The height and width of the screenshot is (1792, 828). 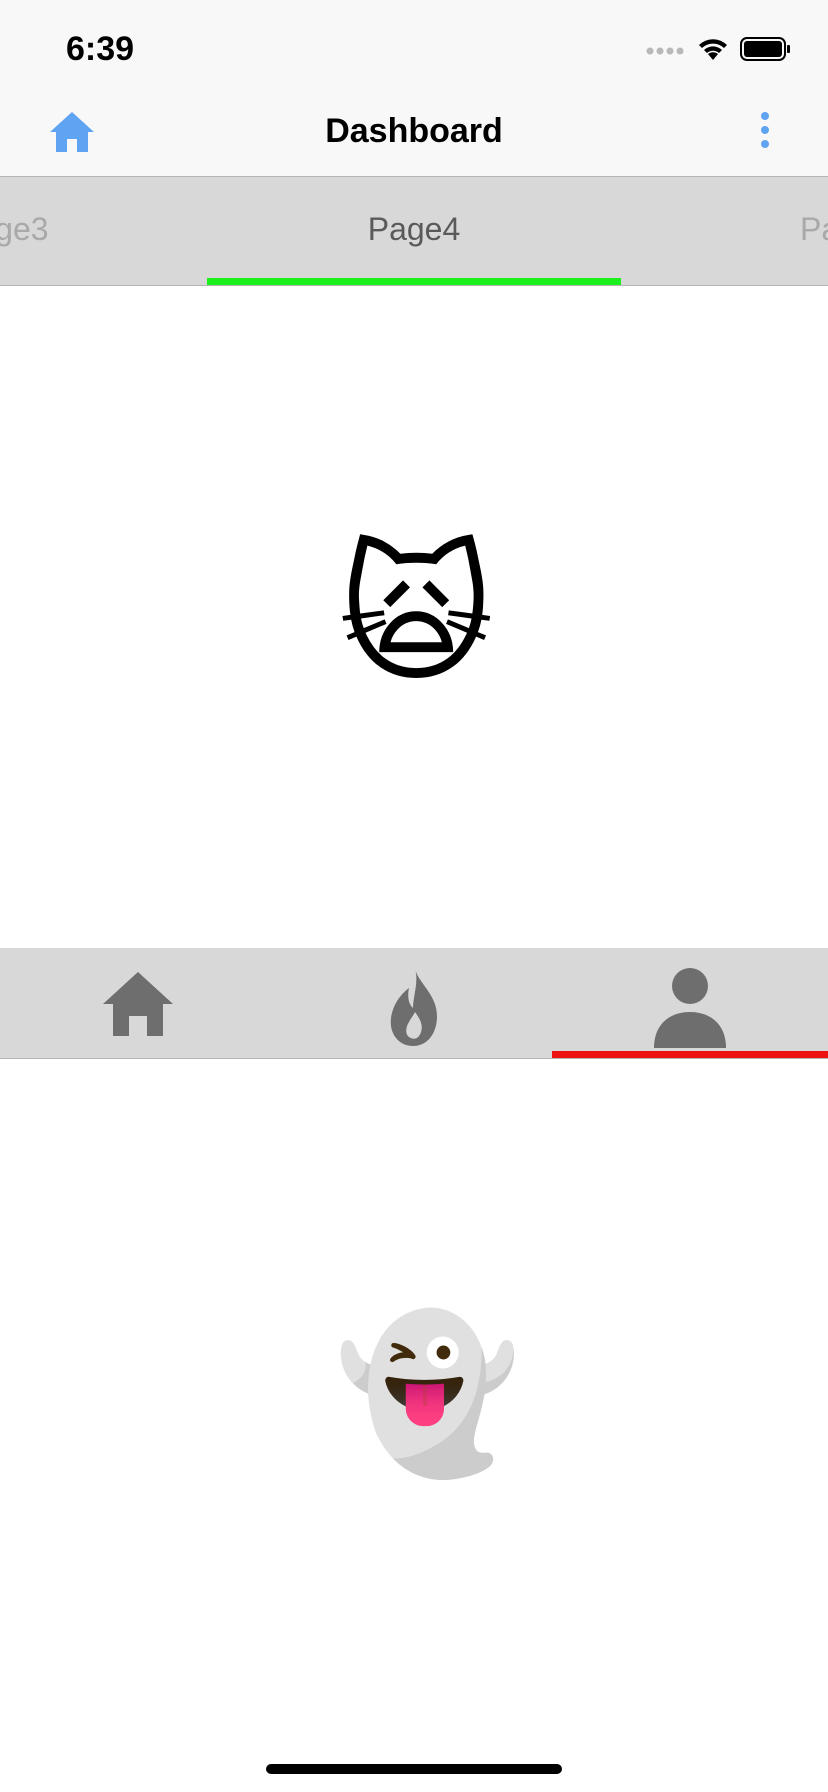 What do you see at coordinates (100, 49) in the screenshot?
I see `status-time: 6:39` at bounding box center [100, 49].